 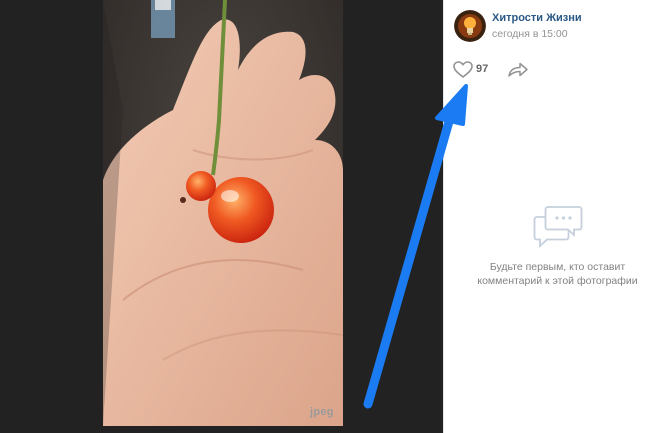 What do you see at coordinates (557, 227) in the screenshot?
I see `comments-bubbles-icon` at bounding box center [557, 227].